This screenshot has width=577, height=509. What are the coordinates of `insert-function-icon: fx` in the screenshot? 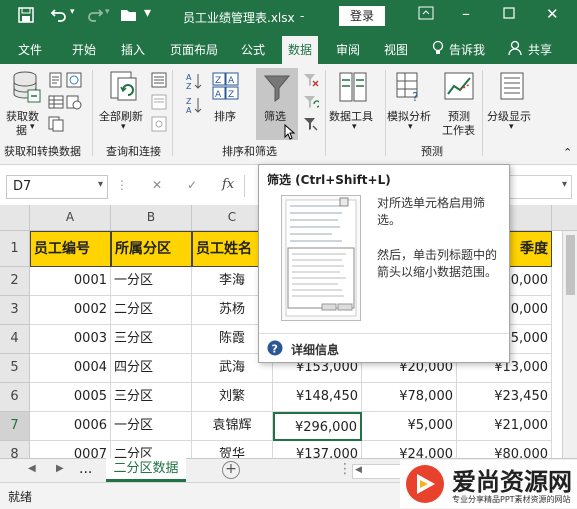 It's located at (228, 184).